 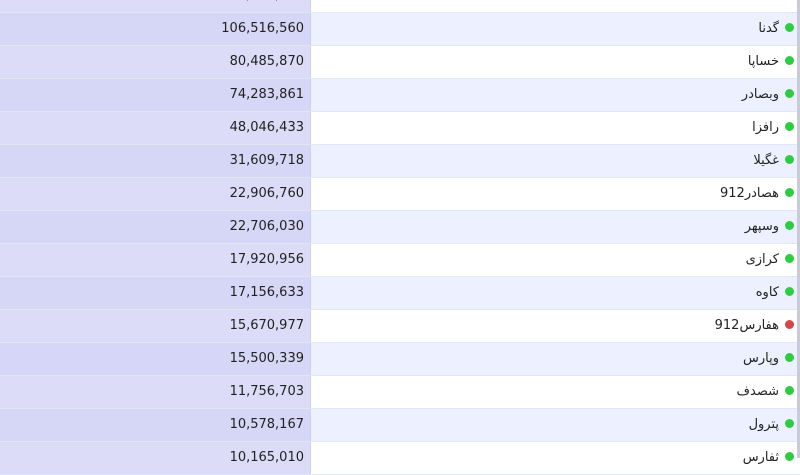 What do you see at coordinates (155, 260) in the screenshot?
I see `trade-value-cell: 17,920,956` at bounding box center [155, 260].